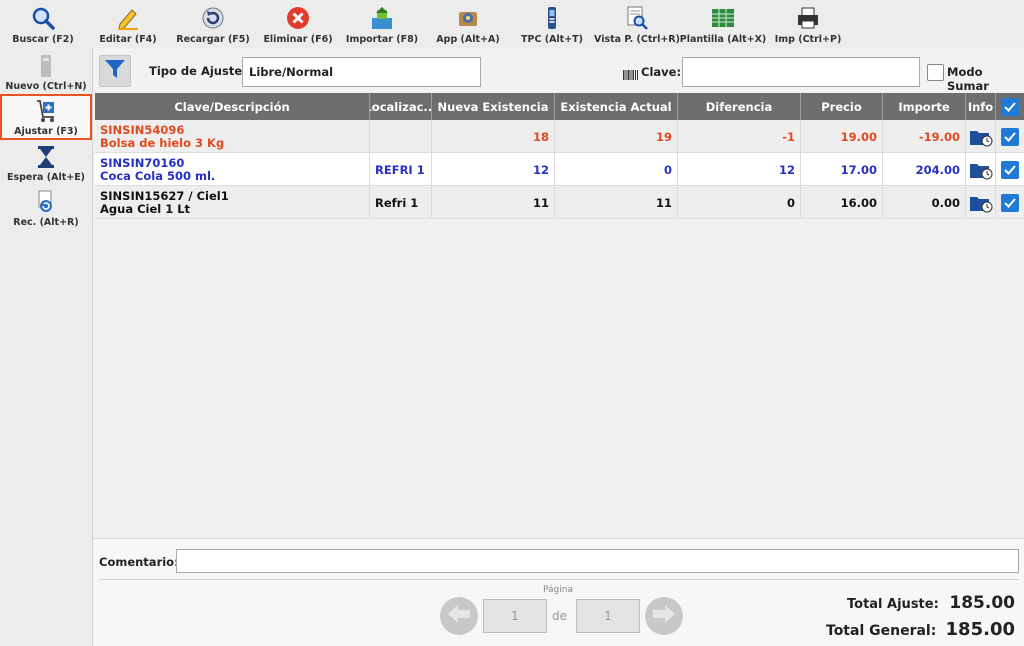 This screenshot has height=646, width=1024. What do you see at coordinates (232, 136) in the screenshot?
I see `cell-clave-descripcion: SINSIN54096 Bolsa de hielo 3 Kg` at bounding box center [232, 136].